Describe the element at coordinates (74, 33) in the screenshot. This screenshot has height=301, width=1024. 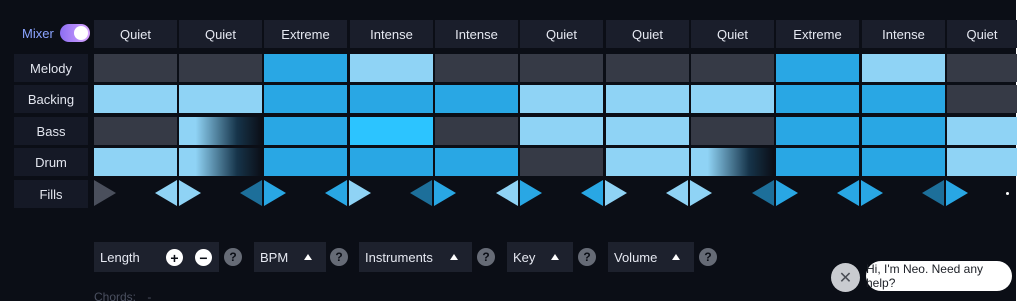
I see `mixer-toggle` at that location.